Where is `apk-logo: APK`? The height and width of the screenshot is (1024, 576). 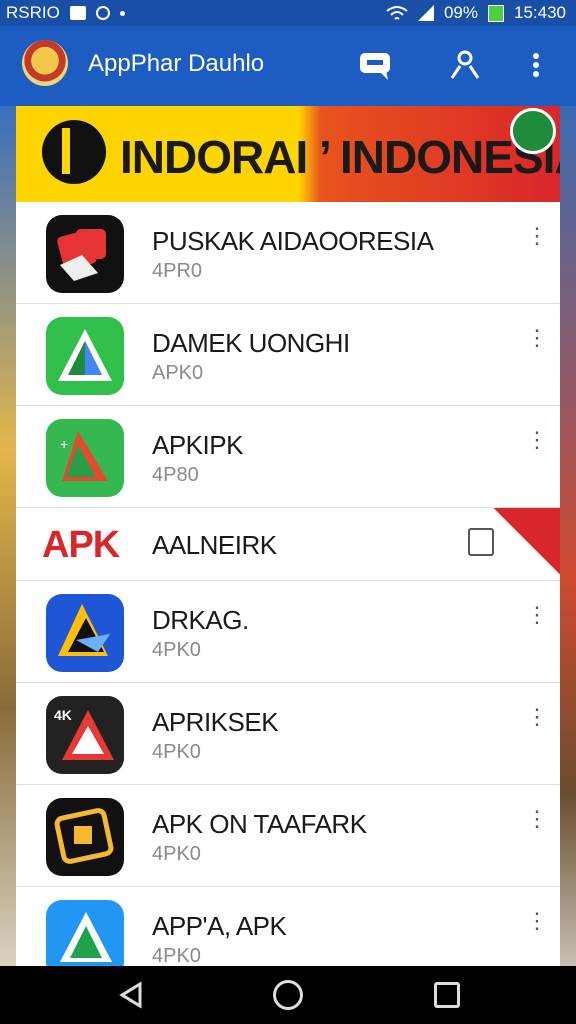 apk-logo: APK is located at coordinates (81, 545).